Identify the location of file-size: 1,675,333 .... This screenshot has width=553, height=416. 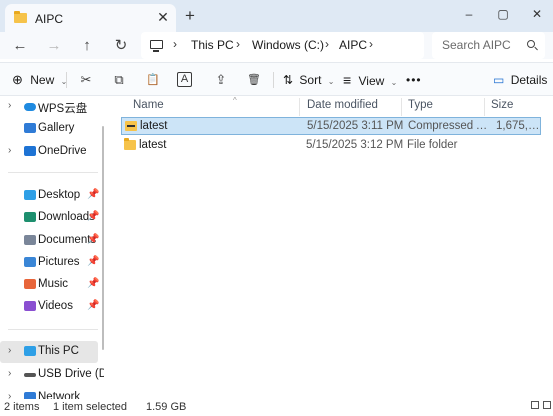
(518, 126).